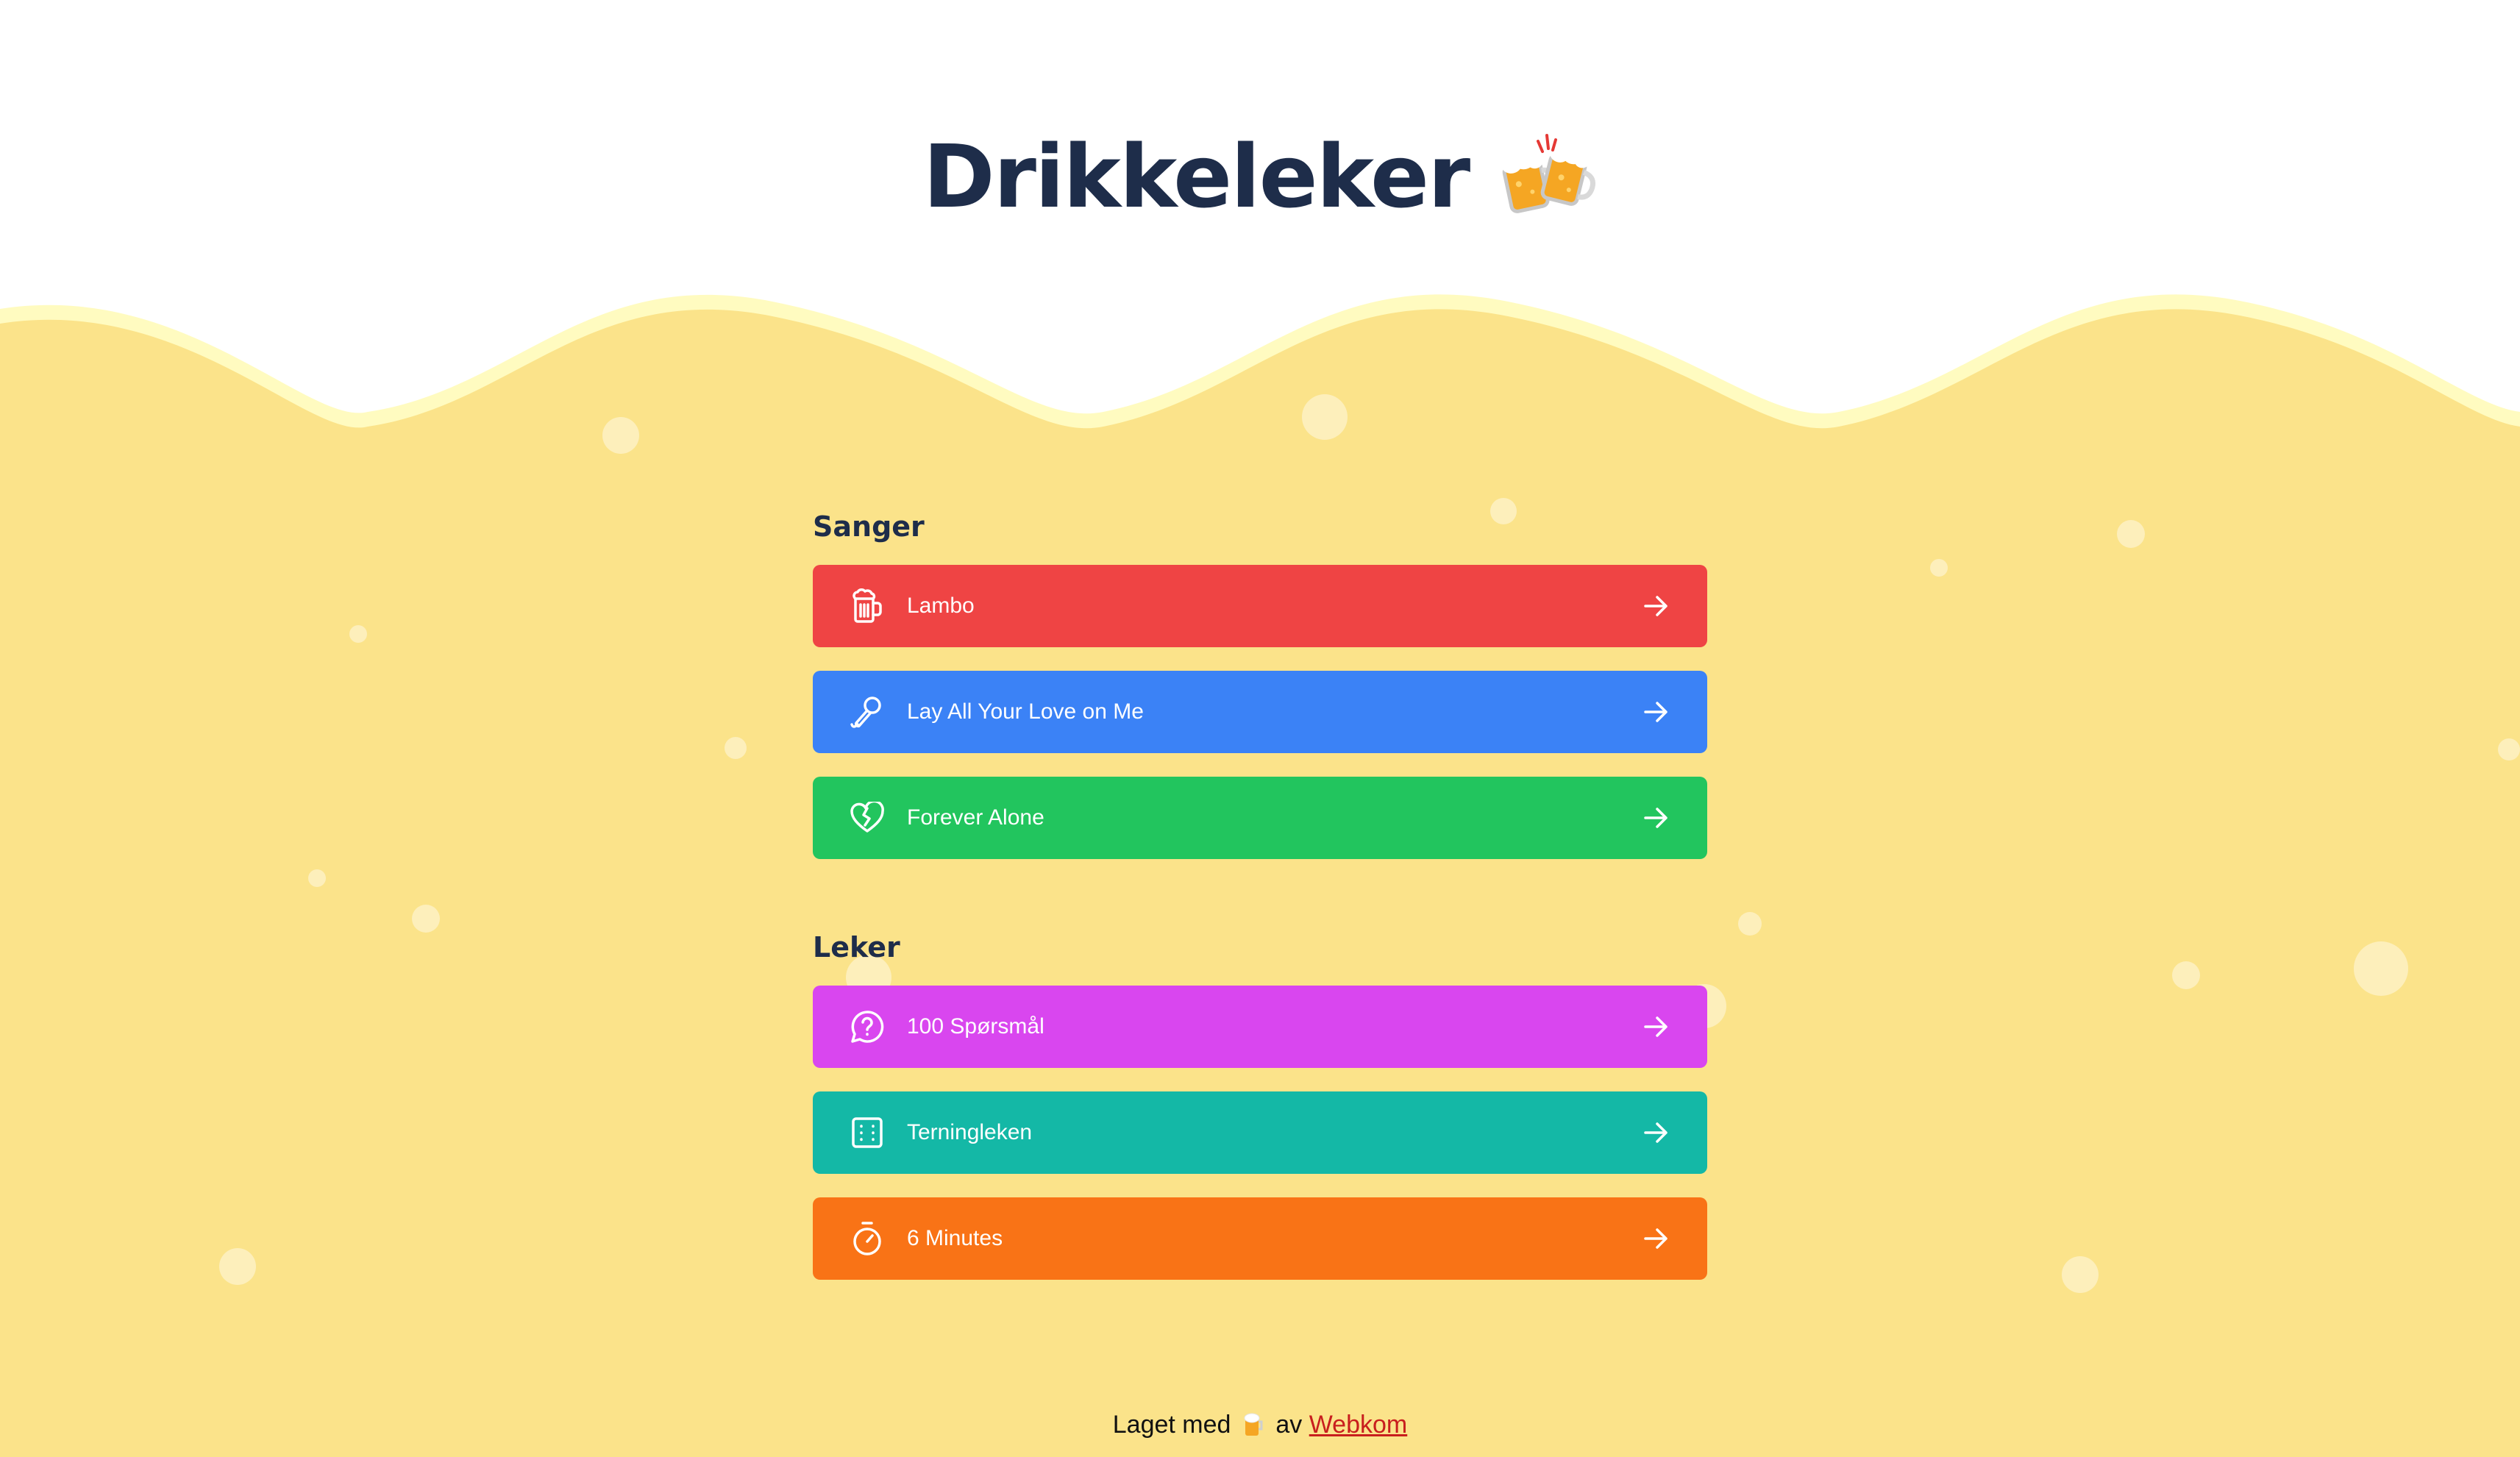 This screenshot has height=1457, width=2520. What do you see at coordinates (869, 527) in the screenshot?
I see `section-title-sanger: Sanger` at bounding box center [869, 527].